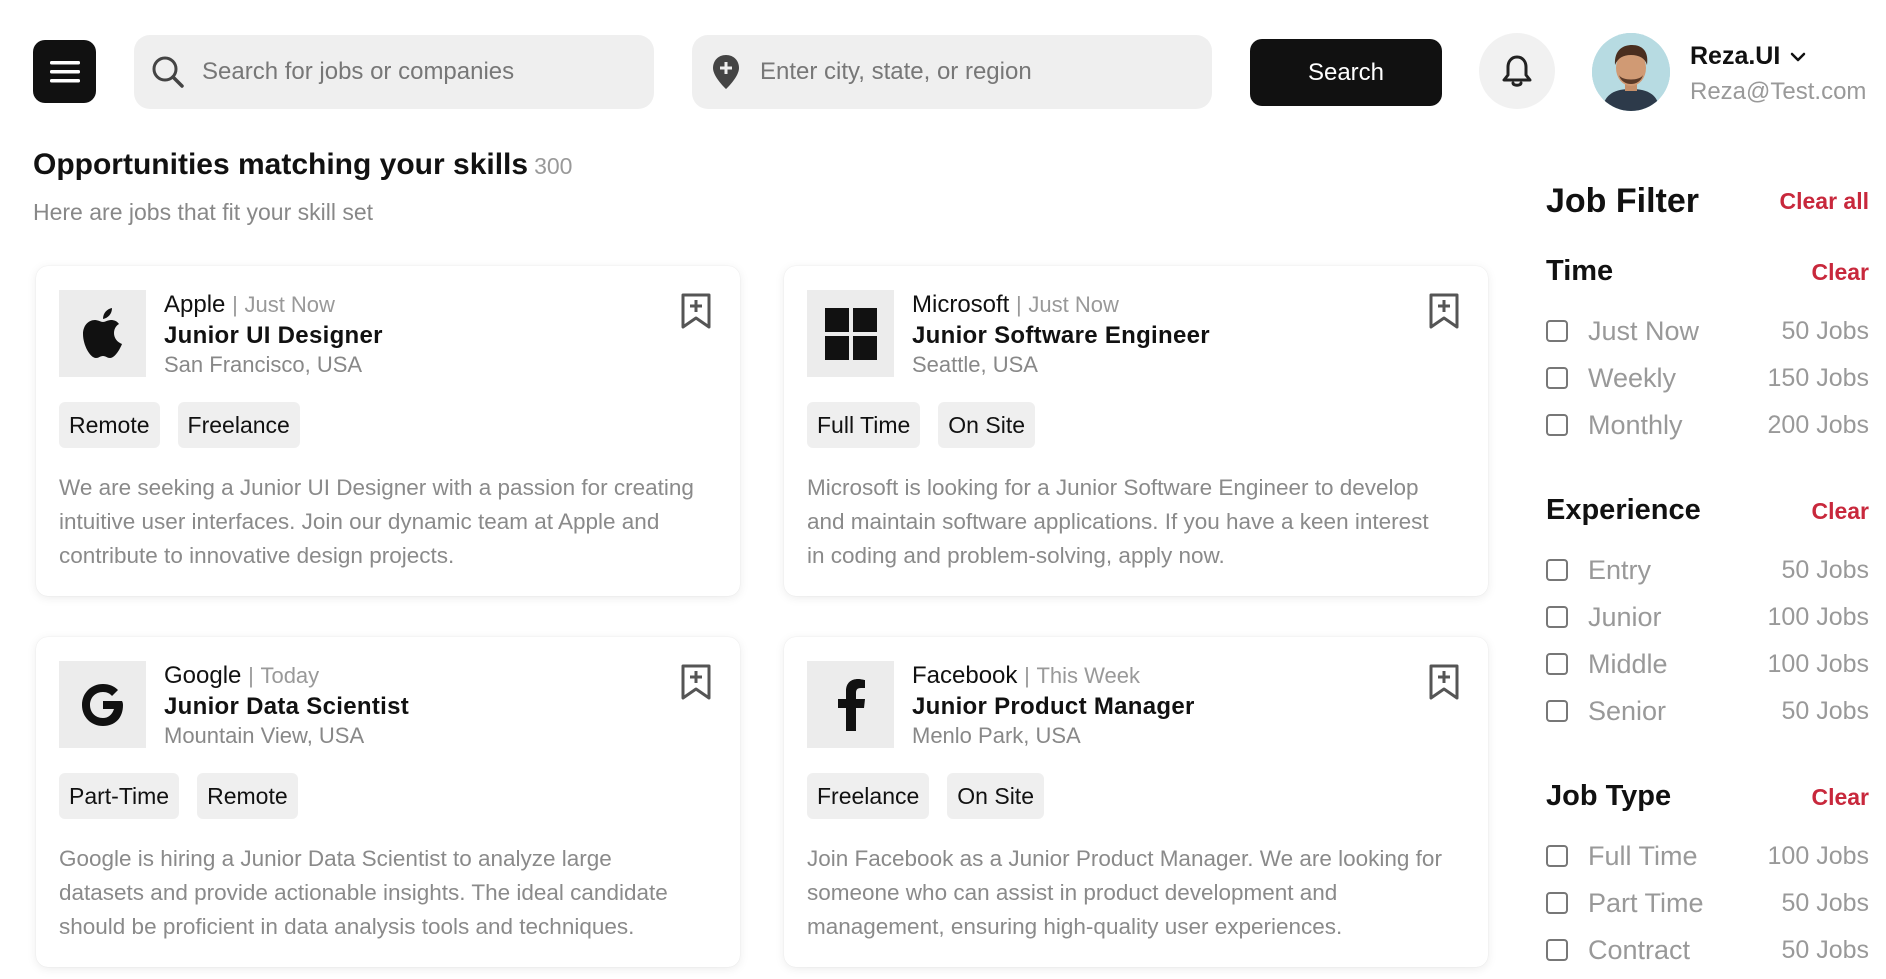  I want to click on bell-icon, so click(1517, 71).